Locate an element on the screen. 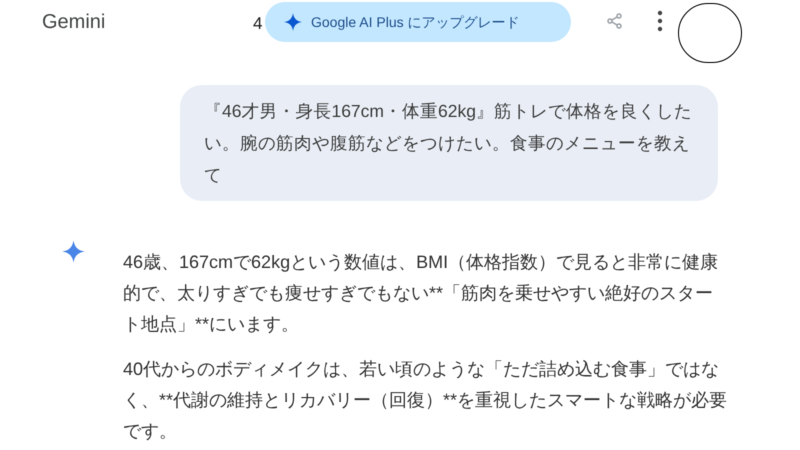  upgrade-button: Google AI Plus にアップグレード is located at coordinates (418, 22).